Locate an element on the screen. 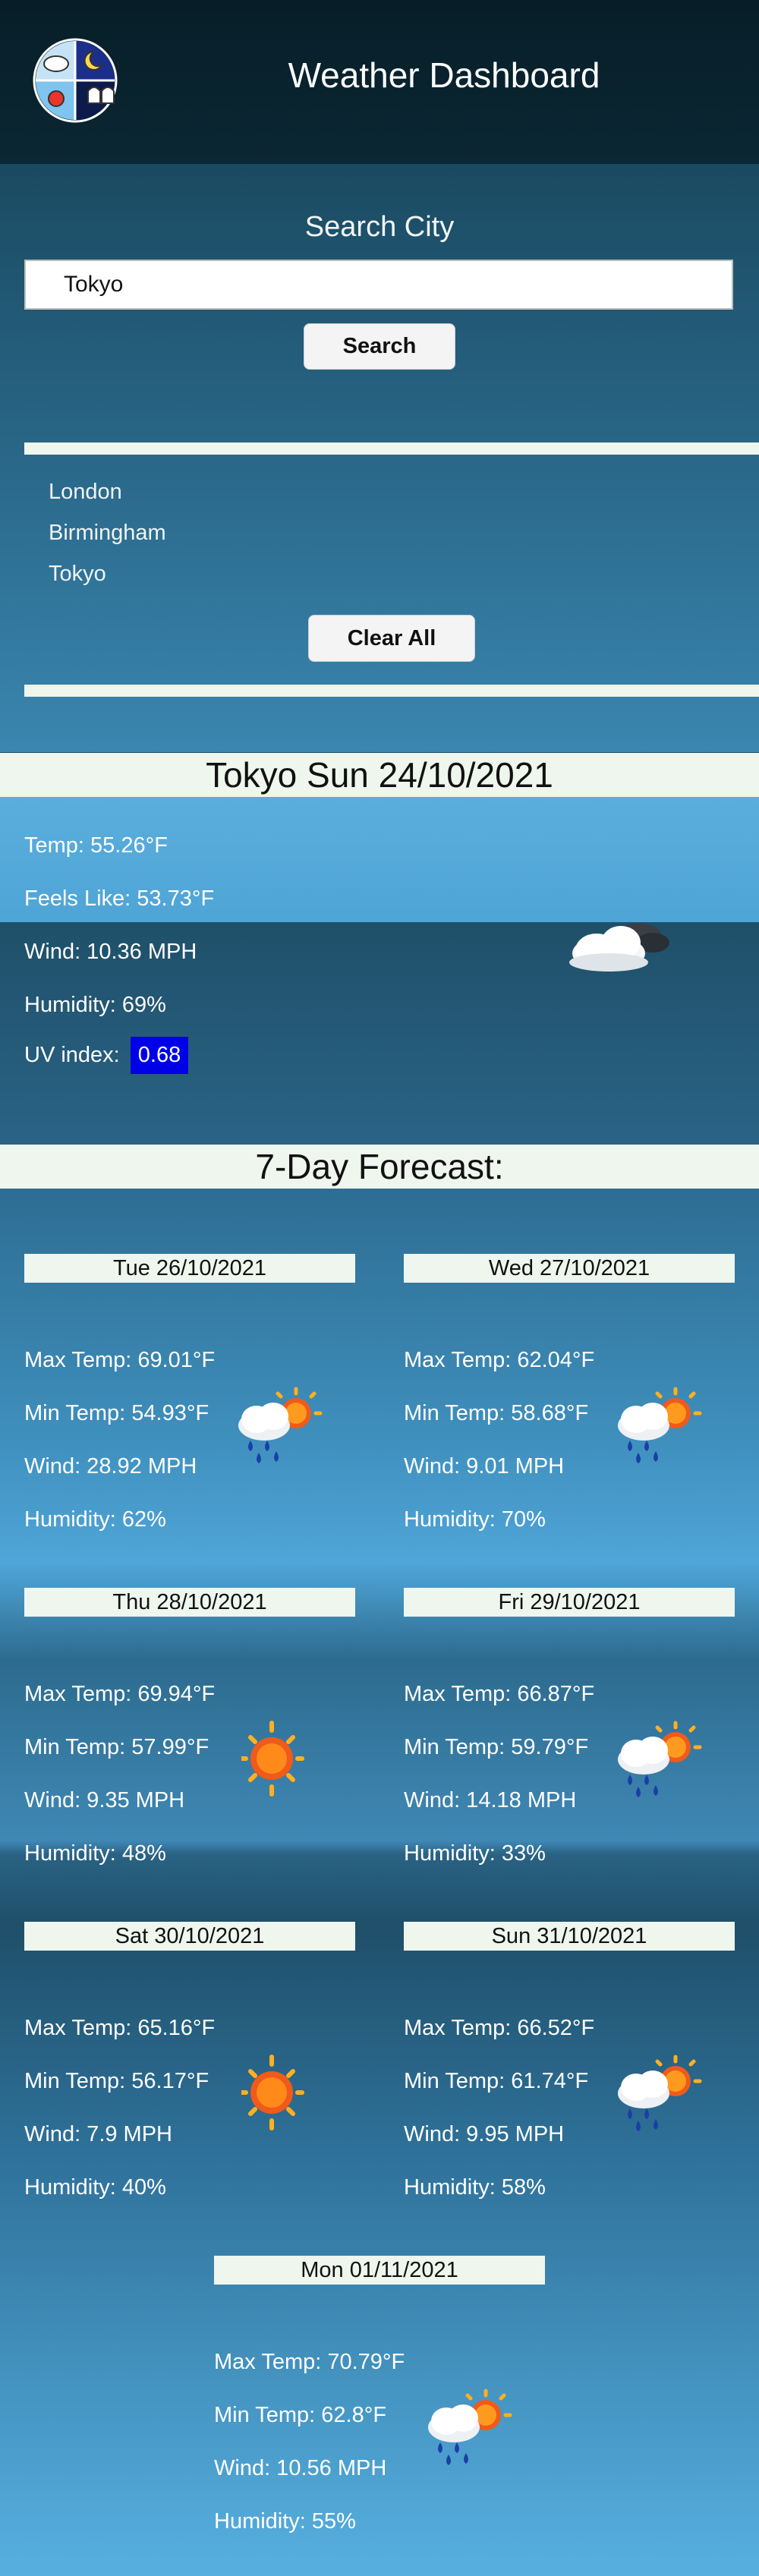 The height and width of the screenshot is (2576, 759). forecast-min-temp: Min Temp: 57.99°F is located at coordinates (116, 1747).